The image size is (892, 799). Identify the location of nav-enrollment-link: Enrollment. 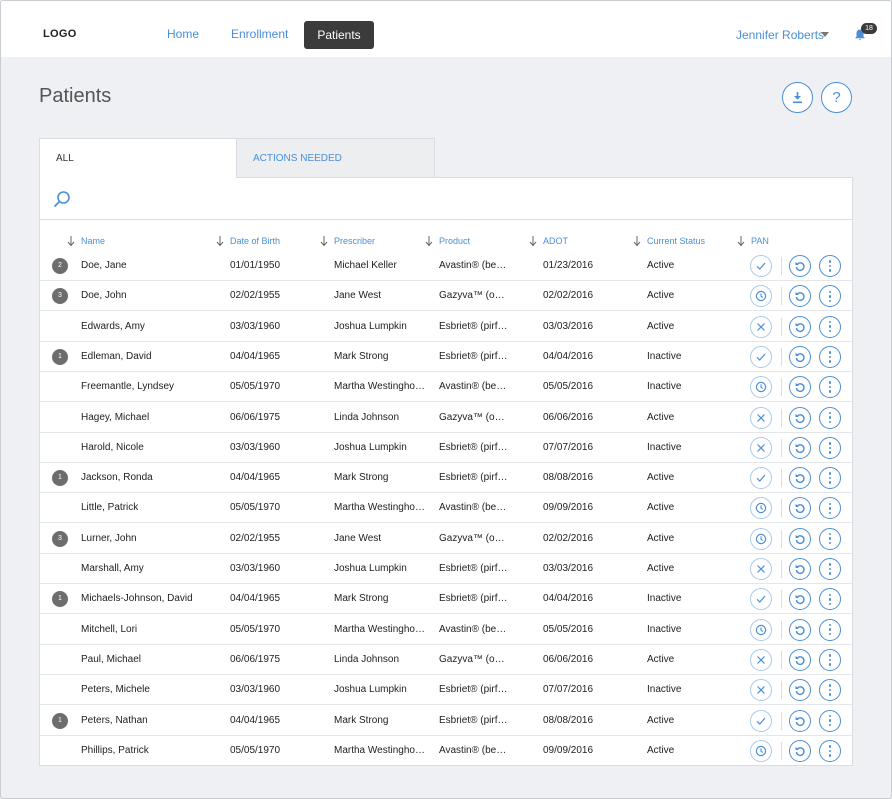
(259, 34).